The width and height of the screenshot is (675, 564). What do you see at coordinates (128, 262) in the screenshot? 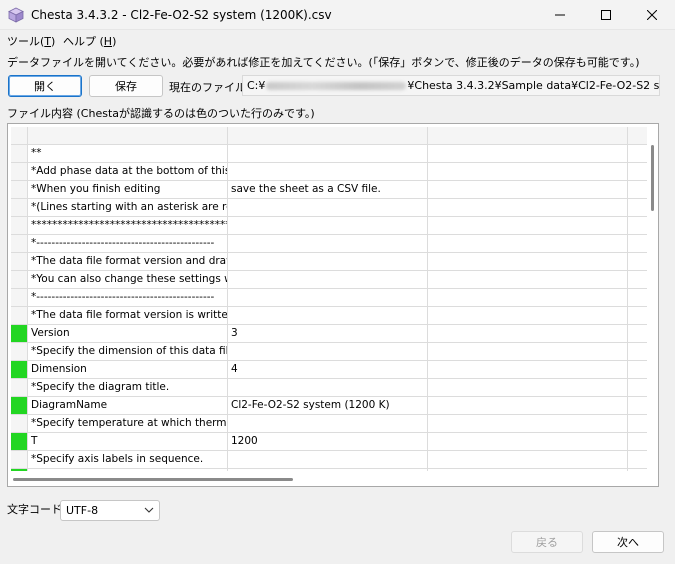
I see `table-cell: *The data file format version and drawin` at bounding box center [128, 262].